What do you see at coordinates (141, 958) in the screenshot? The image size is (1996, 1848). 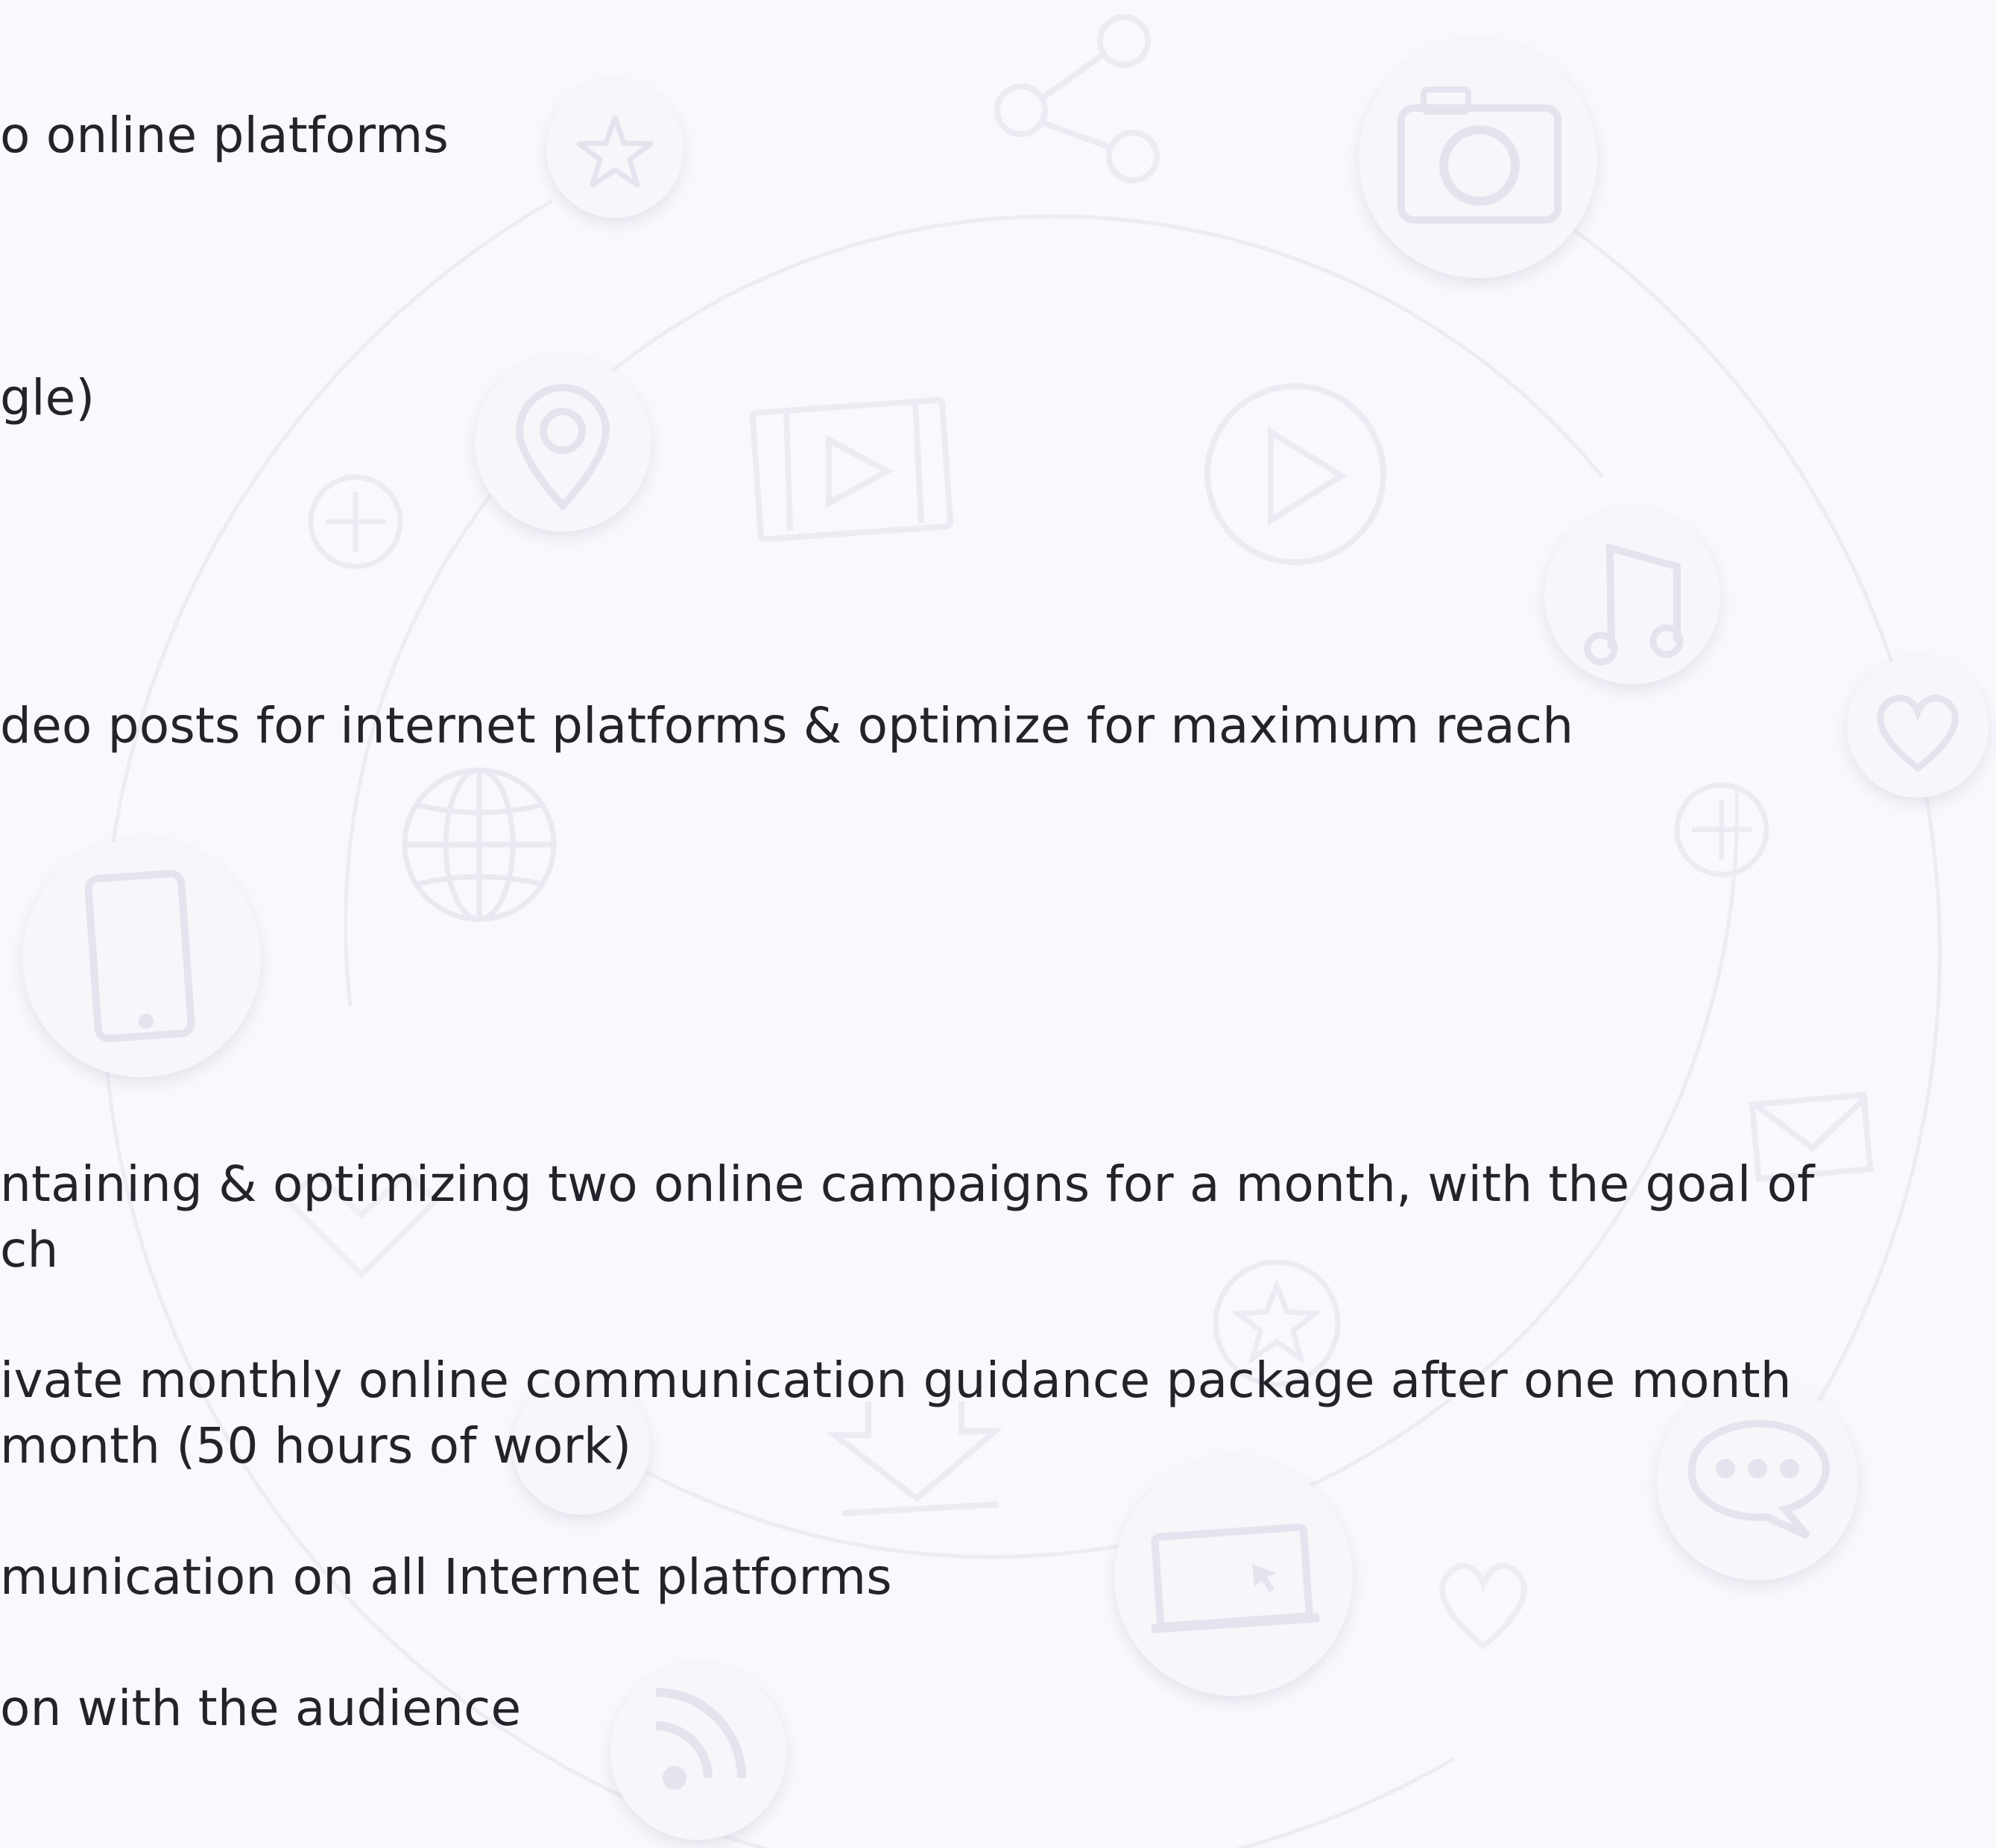 I see `smartphone-icon` at bounding box center [141, 958].